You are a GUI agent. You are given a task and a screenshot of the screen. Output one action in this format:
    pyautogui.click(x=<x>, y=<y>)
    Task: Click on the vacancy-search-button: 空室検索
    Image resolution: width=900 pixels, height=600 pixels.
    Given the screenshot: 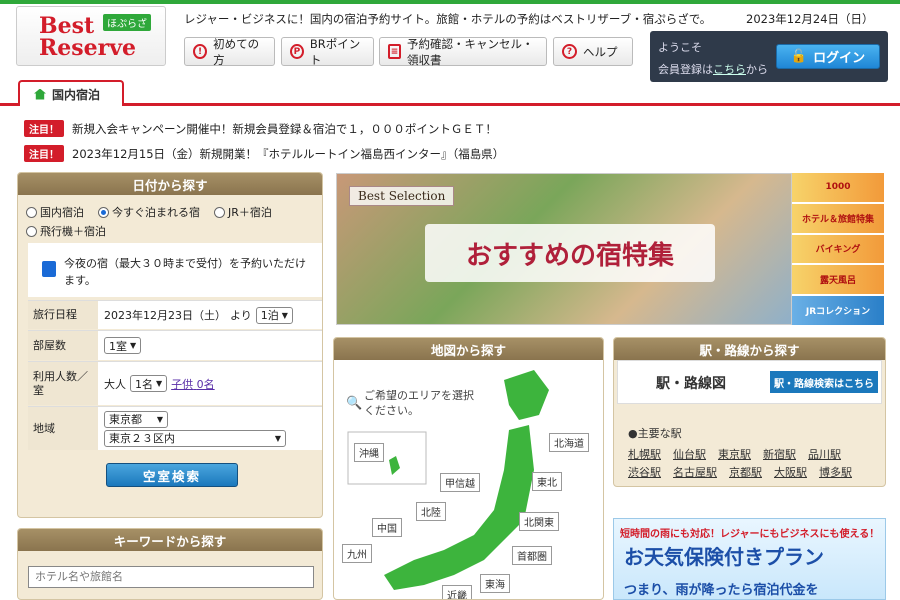 What is the action you would take?
    pyautogui.click(x=172, y=475)
    